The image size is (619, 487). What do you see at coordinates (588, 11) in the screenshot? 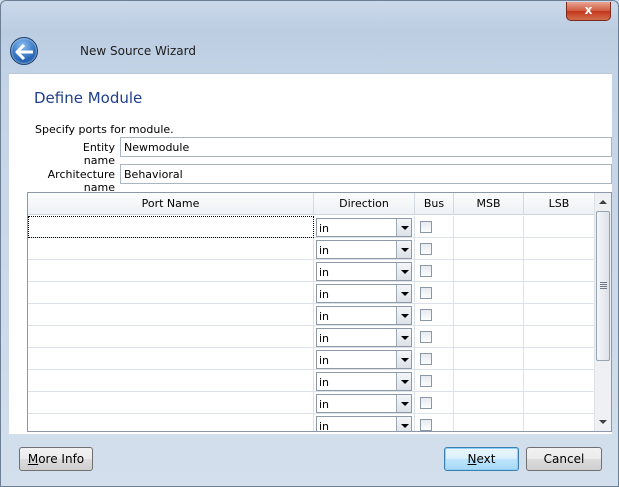
I see `close-button: x` at bounding box center [588, 11].